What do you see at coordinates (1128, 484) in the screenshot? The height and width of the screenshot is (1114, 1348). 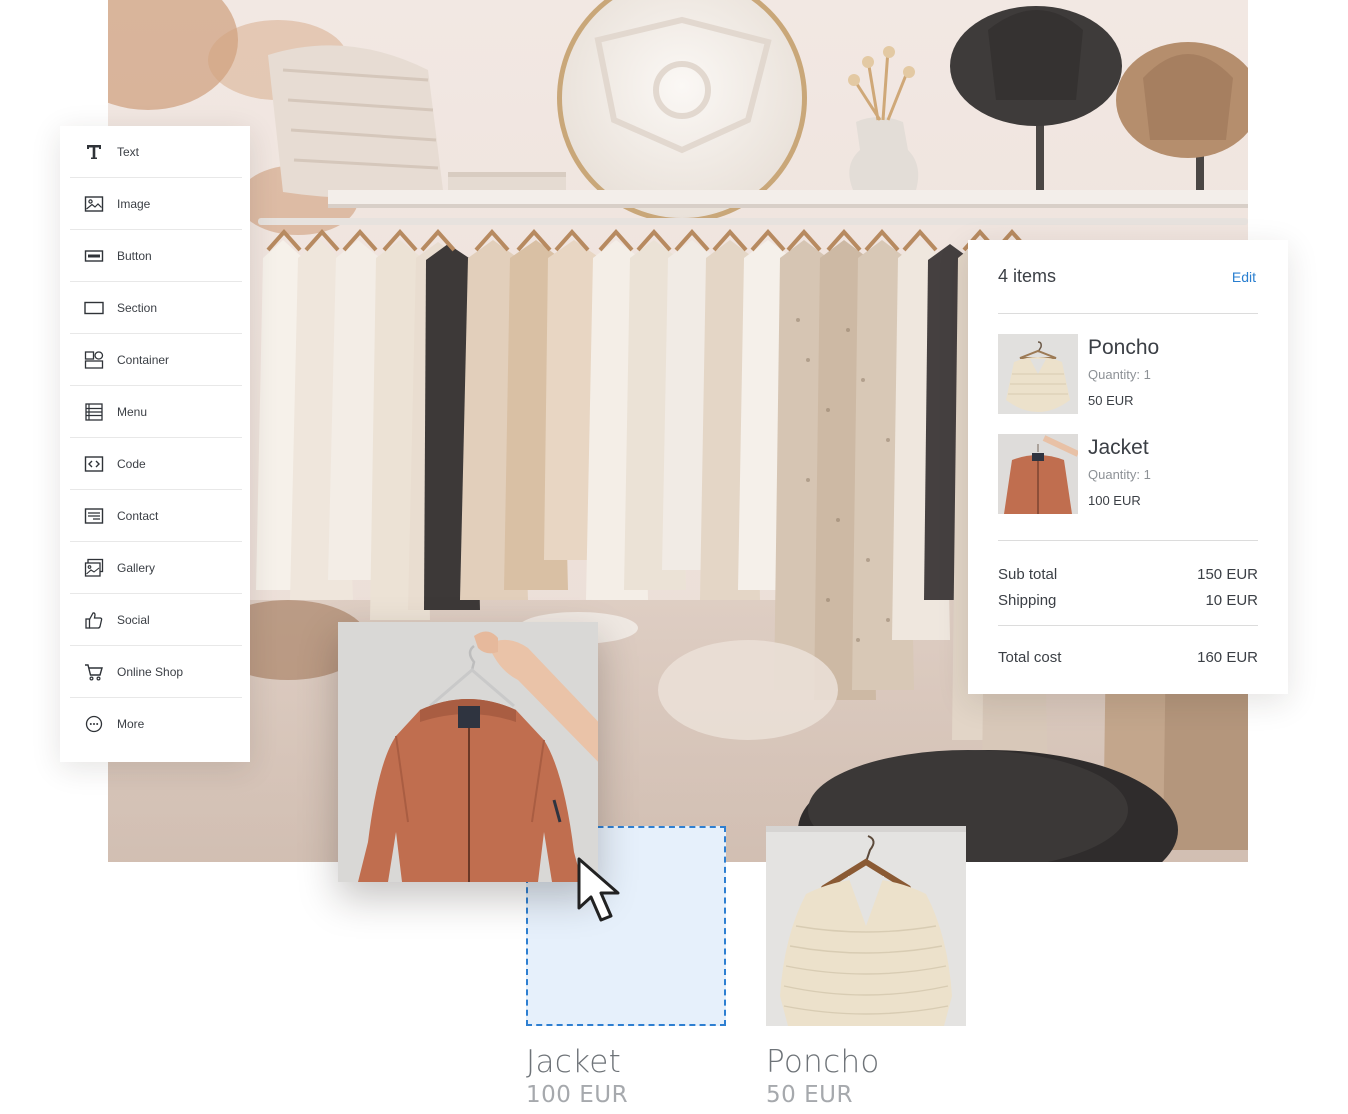 I see `cart-item: Jacket Quantity: 1 100 EUR` at bounding box center [1128, 484].